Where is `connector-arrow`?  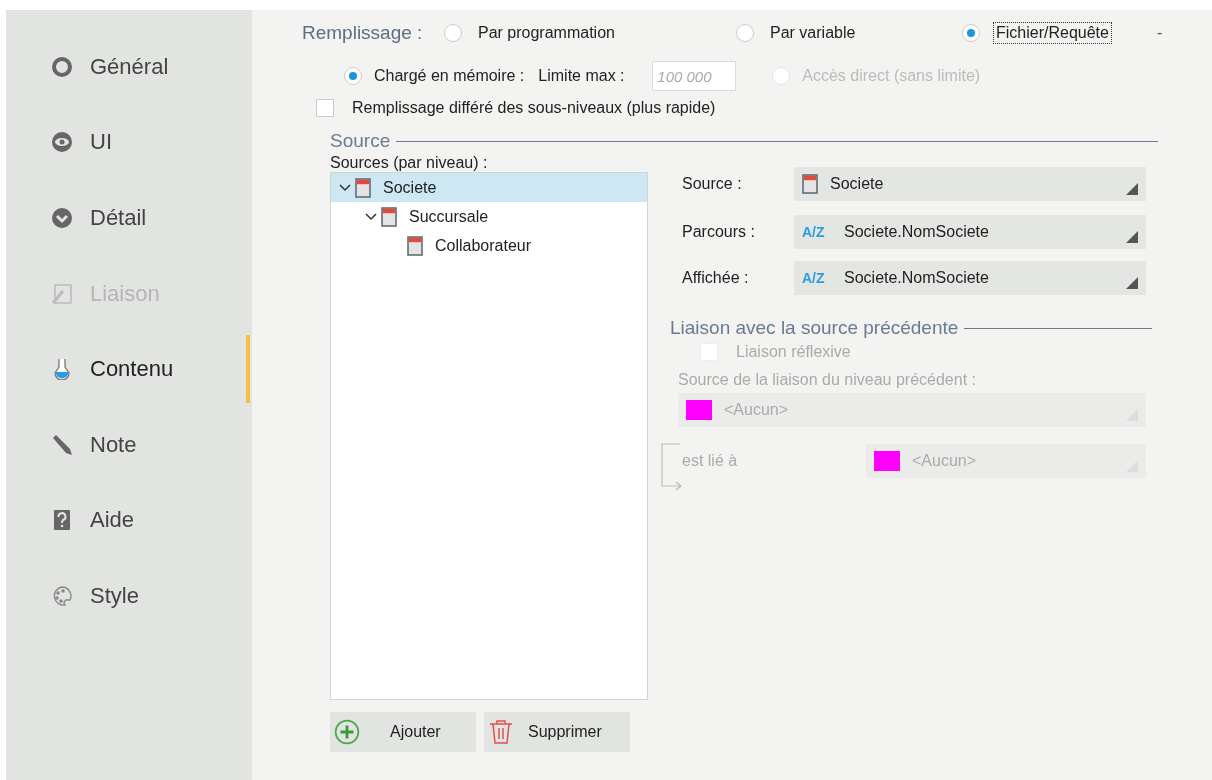 connector-arrow is located at coordinates (672, 468).